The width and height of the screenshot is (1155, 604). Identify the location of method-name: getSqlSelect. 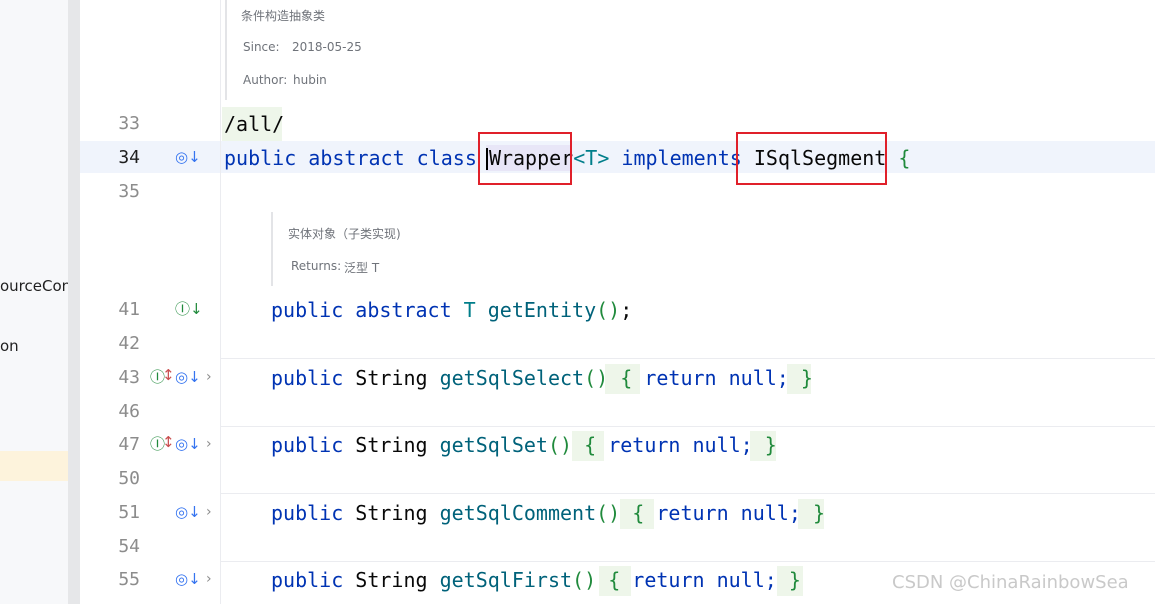
(512, 378).